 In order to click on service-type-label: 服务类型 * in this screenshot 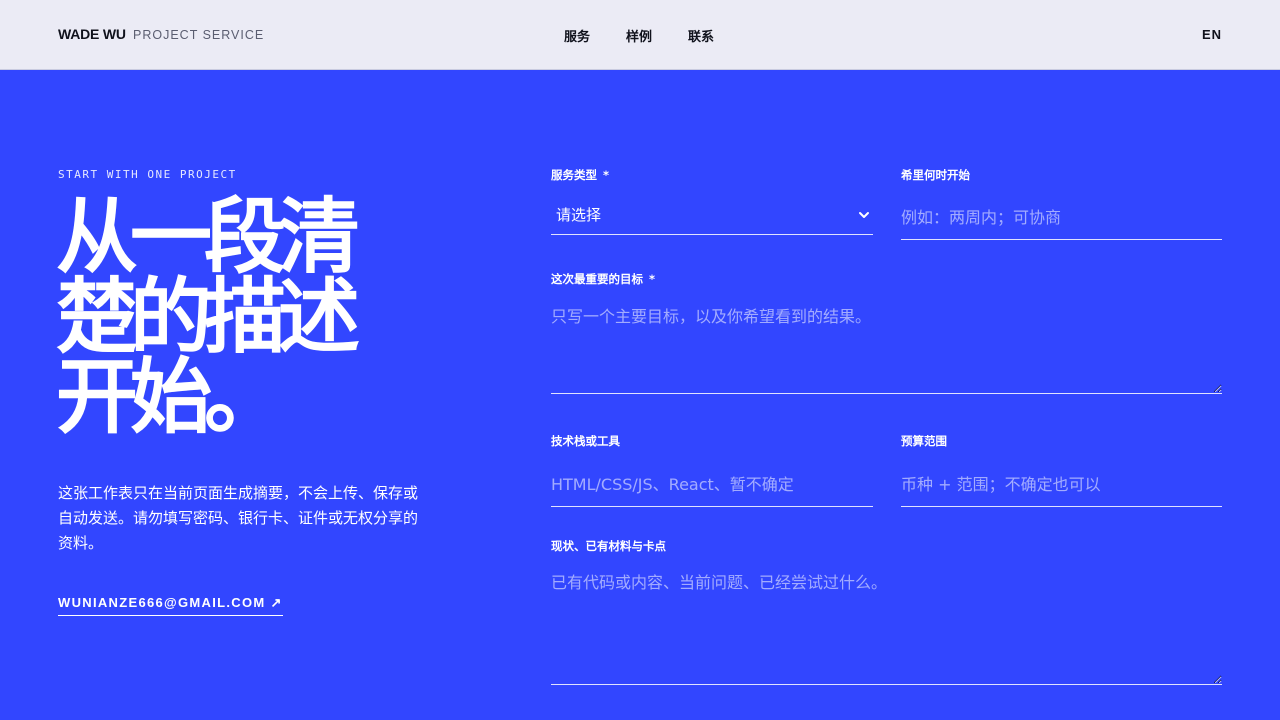, I will do `click(580, 175)`.